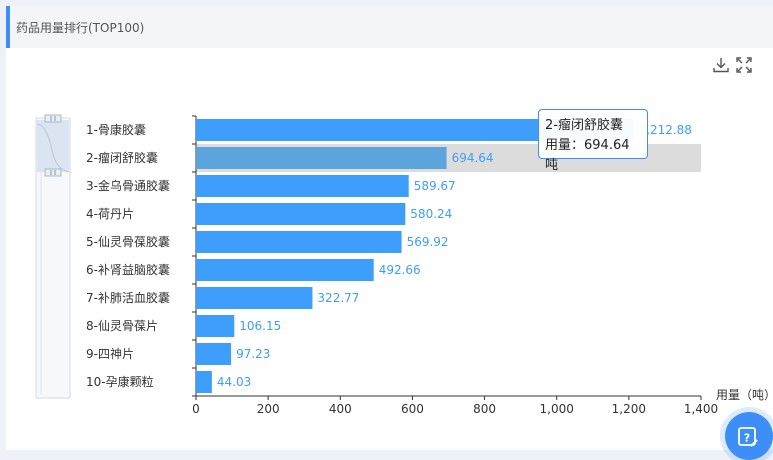 The width and height of the screenshot is (773, 460). Describe the element at coordinates (253, 354) in the screenshot. I see `value-label: 97.23` at that location.